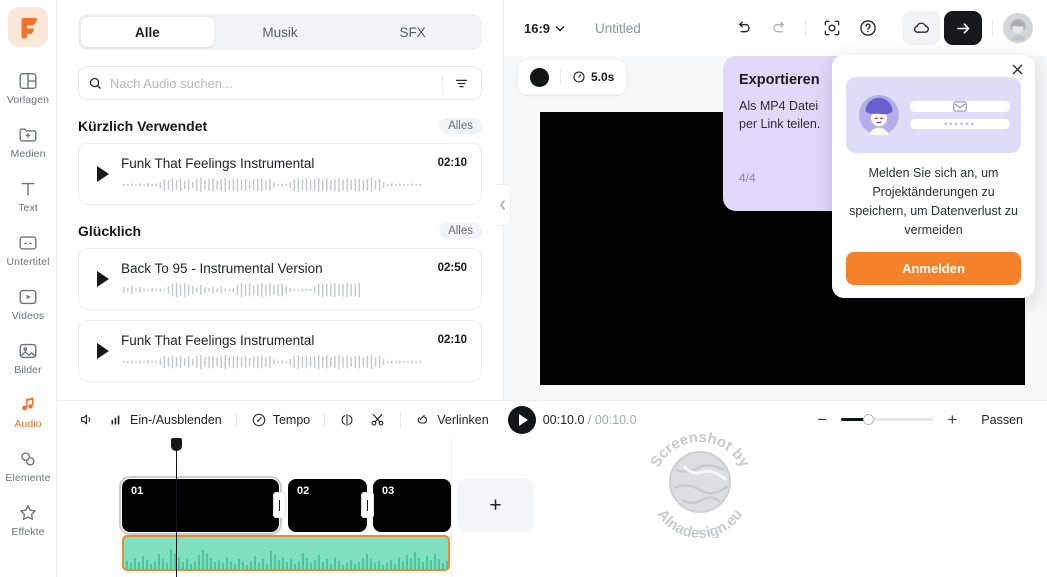 The width and height of the screenshot is (1047, 577). Describe the element at coordinates (452, 163) in the screenshot. I see `track-duration: 02:10` at that location.